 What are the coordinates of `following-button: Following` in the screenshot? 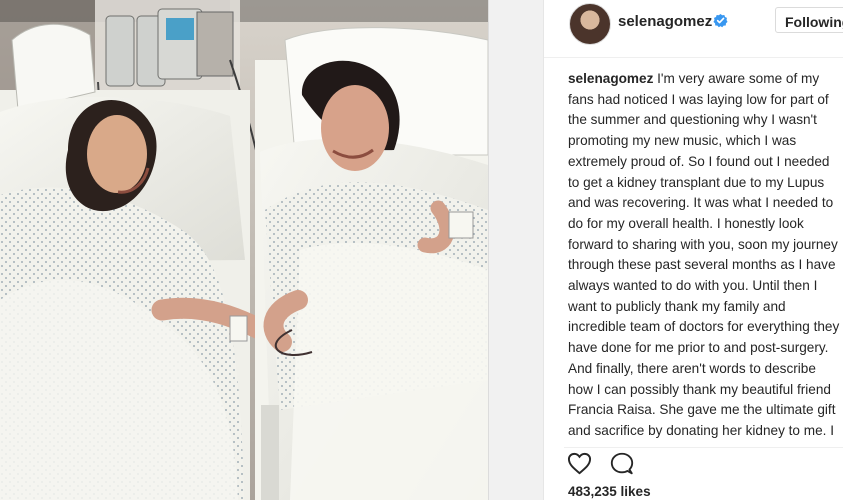 It's located at (809, 20).